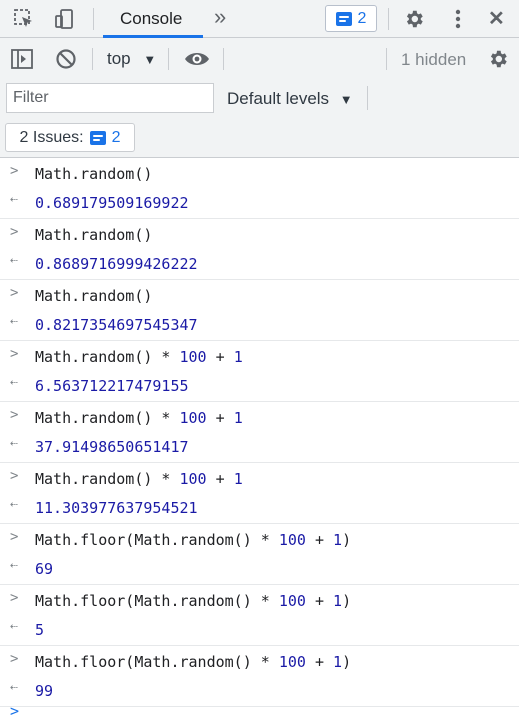 This screenshot has width=519, height=727. Describe the element at coordinates (64, 19) in the screenshot. I see `device-toolbar-icon` at that location.